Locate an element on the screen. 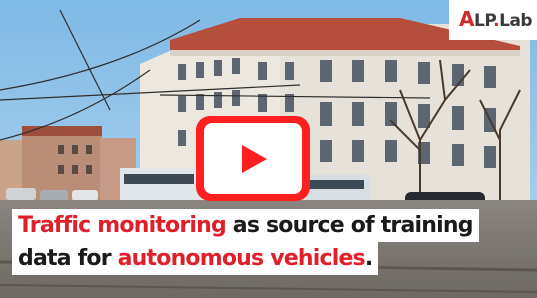 The image size is (537, 298). alp-lab-logo: ALP.Lab is located at coordinates (496, 19).